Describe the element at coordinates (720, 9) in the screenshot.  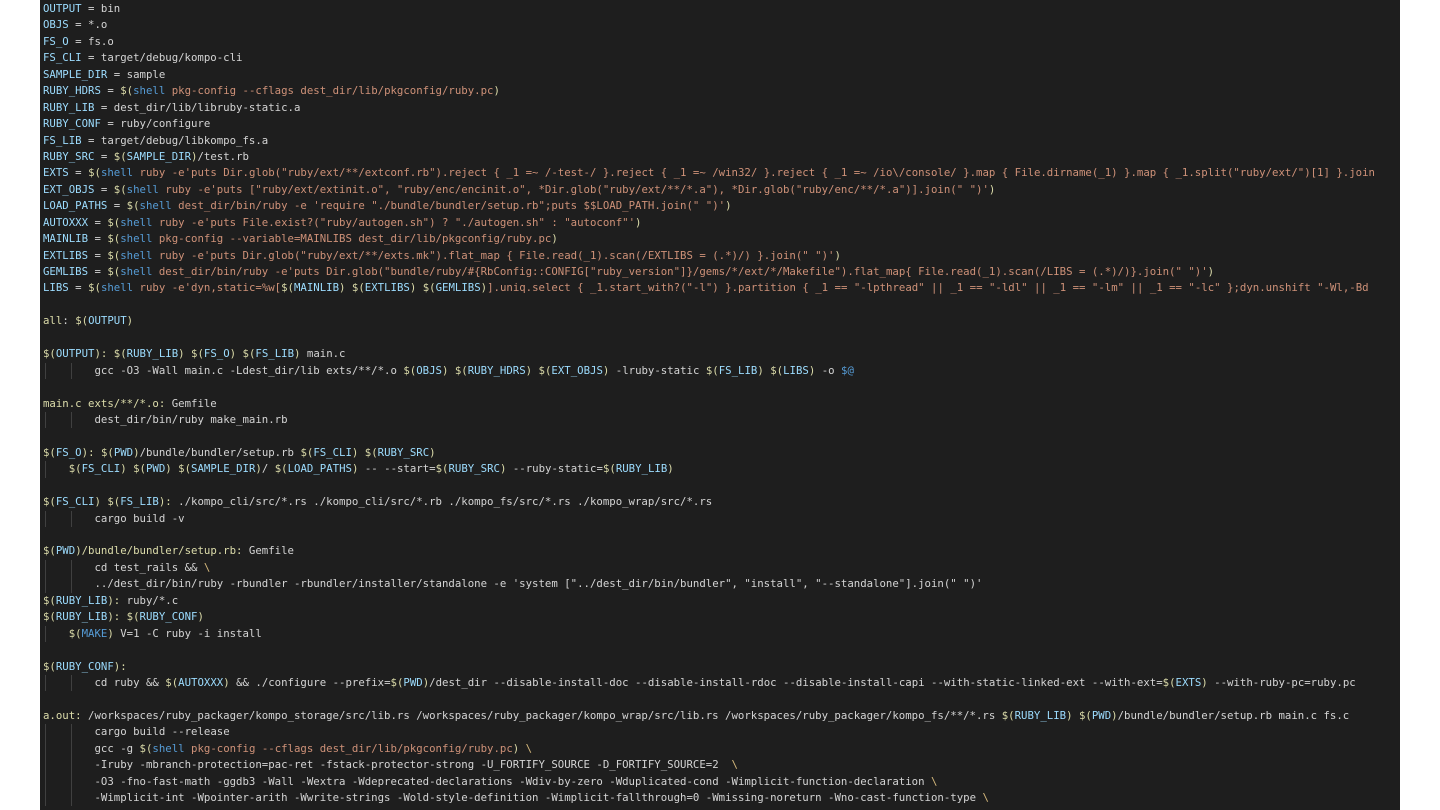
I see `code-line: OUTPUT = bin` at that location.